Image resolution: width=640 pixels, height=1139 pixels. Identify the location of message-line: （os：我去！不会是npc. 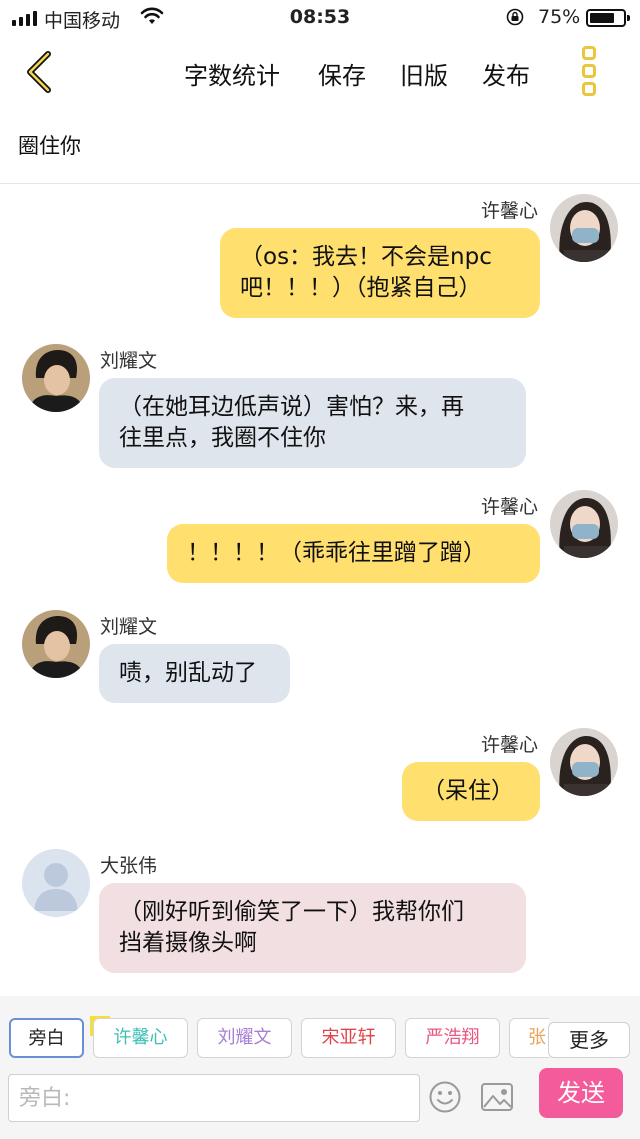
(366, 257).